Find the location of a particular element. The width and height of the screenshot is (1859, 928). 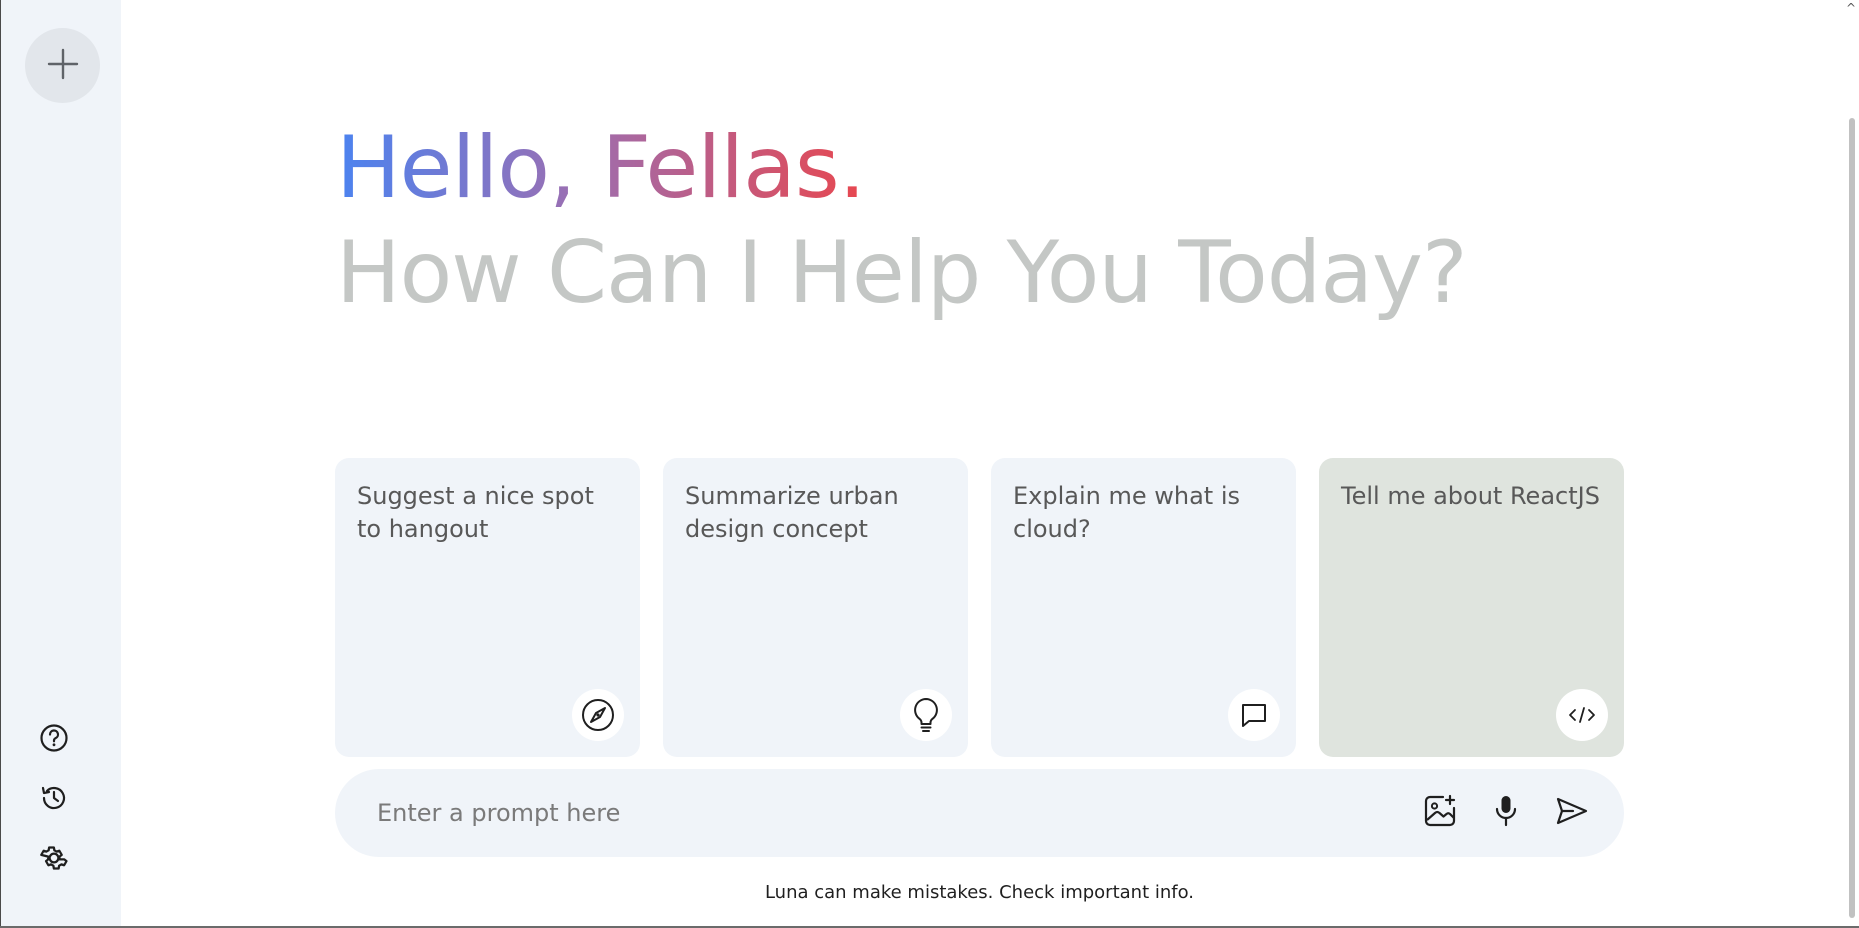

message-icon is located at coordinates (1254, 715).